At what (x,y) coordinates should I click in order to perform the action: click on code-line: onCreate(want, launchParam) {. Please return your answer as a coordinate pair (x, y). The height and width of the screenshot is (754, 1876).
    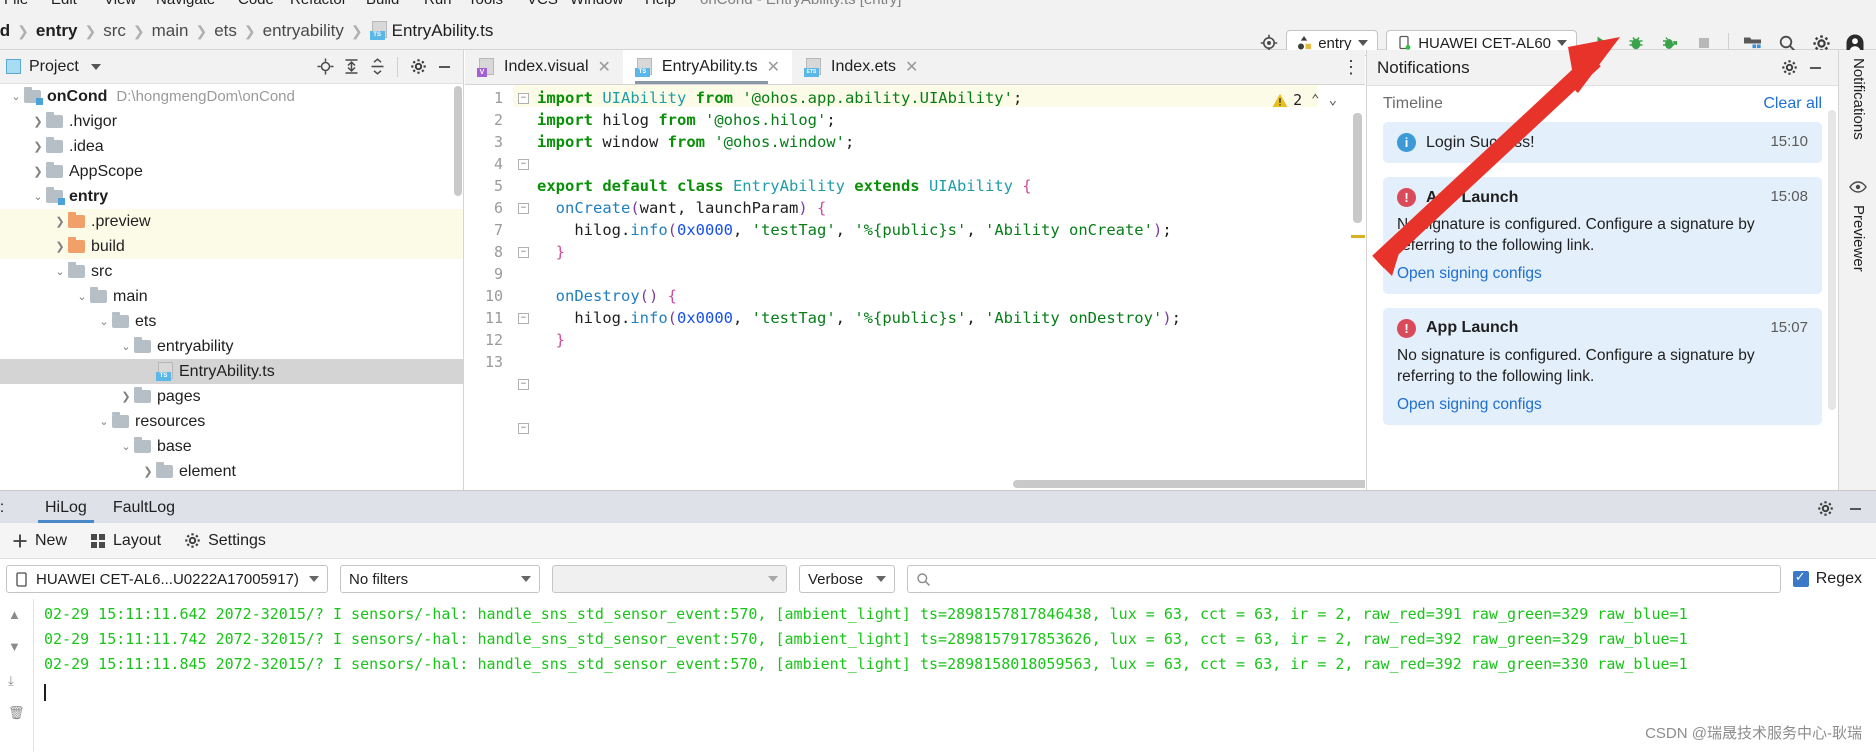
    Looking at the image, I should click on (682, 208).